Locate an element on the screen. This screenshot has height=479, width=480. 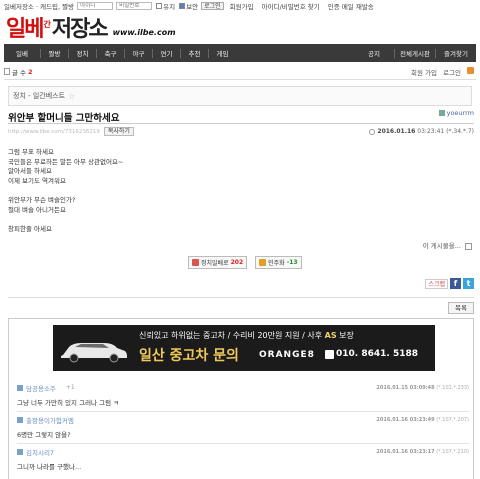
breadcrumb: 정치 - 일간베스트 ☆ is located at coordinates (240, 96).